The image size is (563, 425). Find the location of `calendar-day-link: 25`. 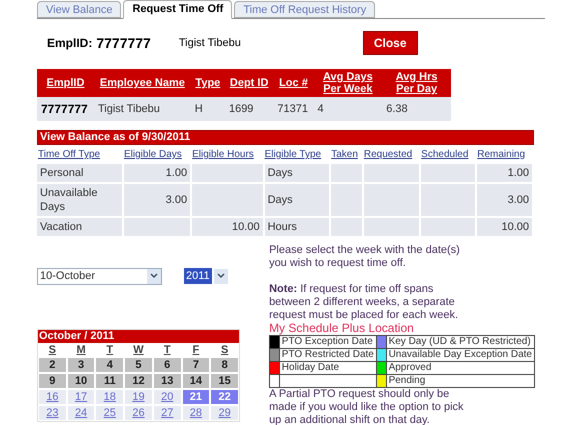

calendar-day-link: 25 is located at coordinates (110, 413).